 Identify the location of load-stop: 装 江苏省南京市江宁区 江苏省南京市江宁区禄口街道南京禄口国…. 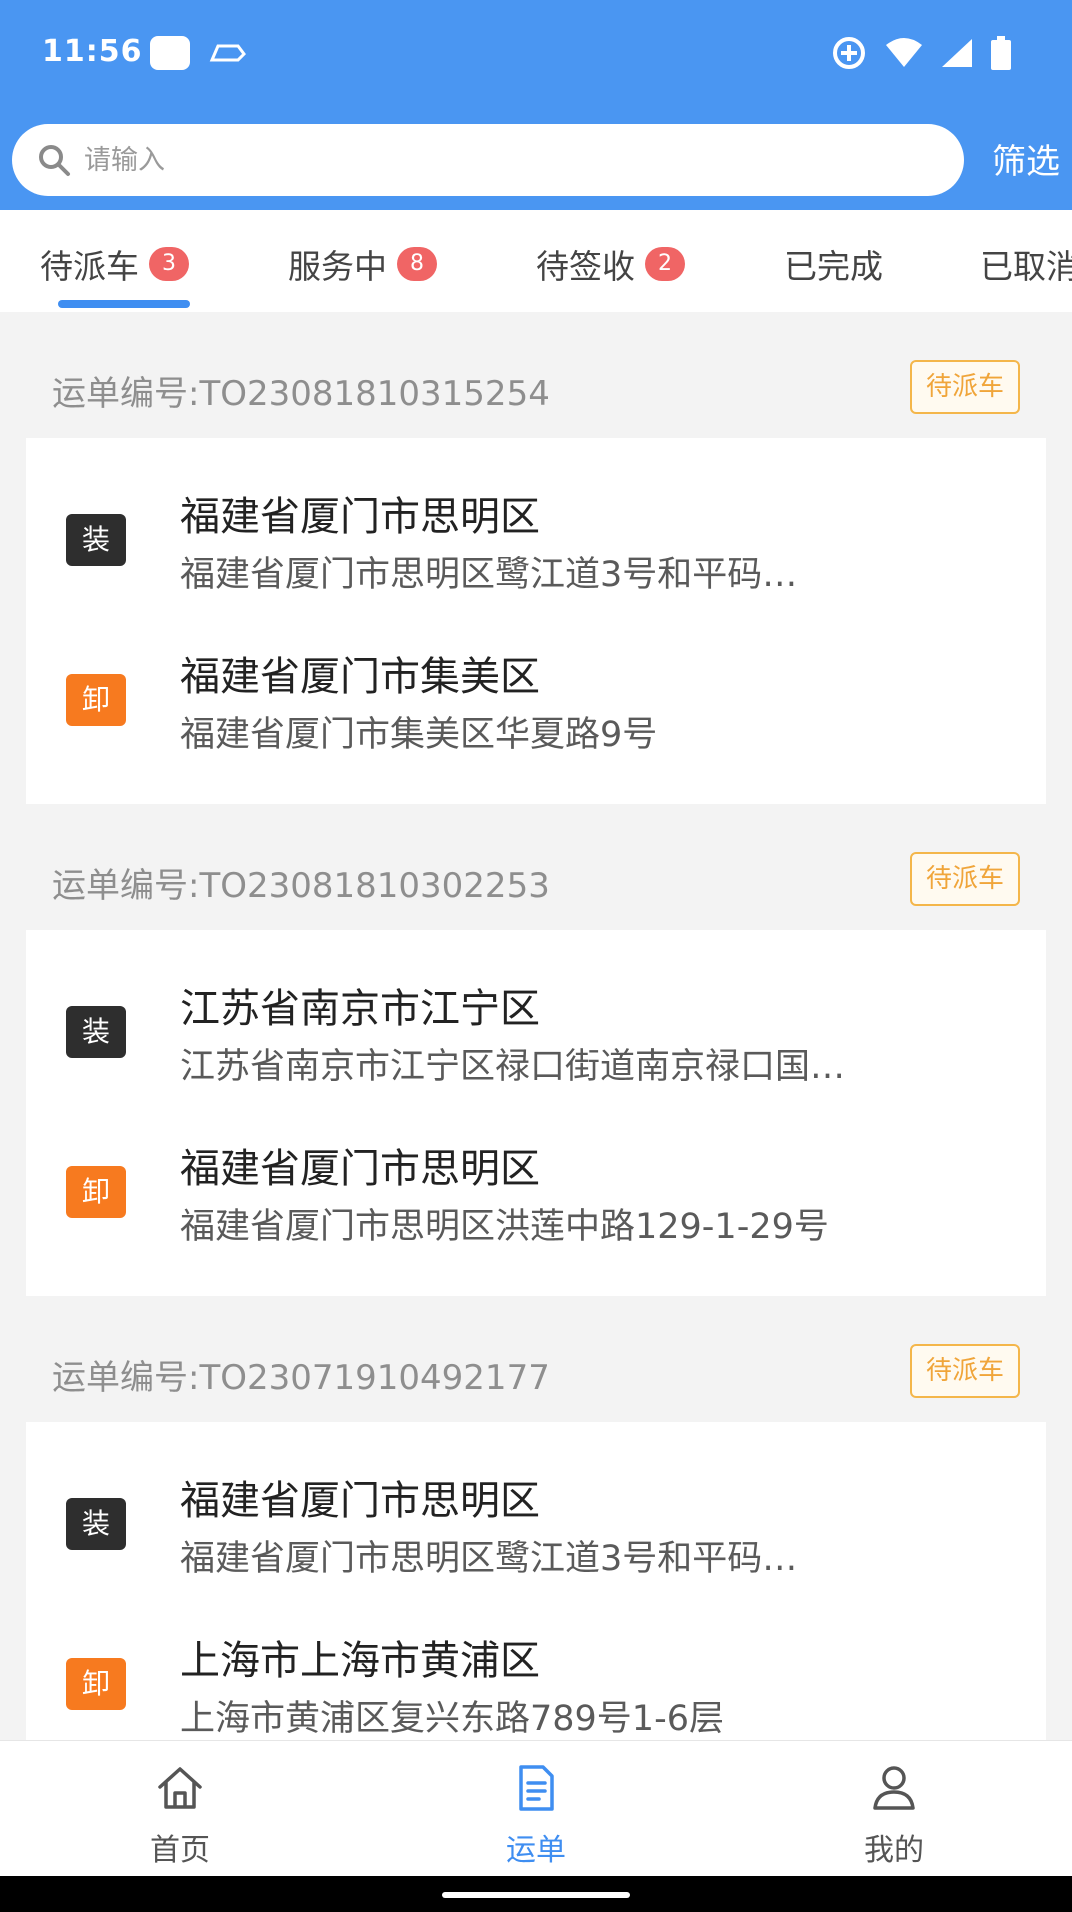
(536, 1051).